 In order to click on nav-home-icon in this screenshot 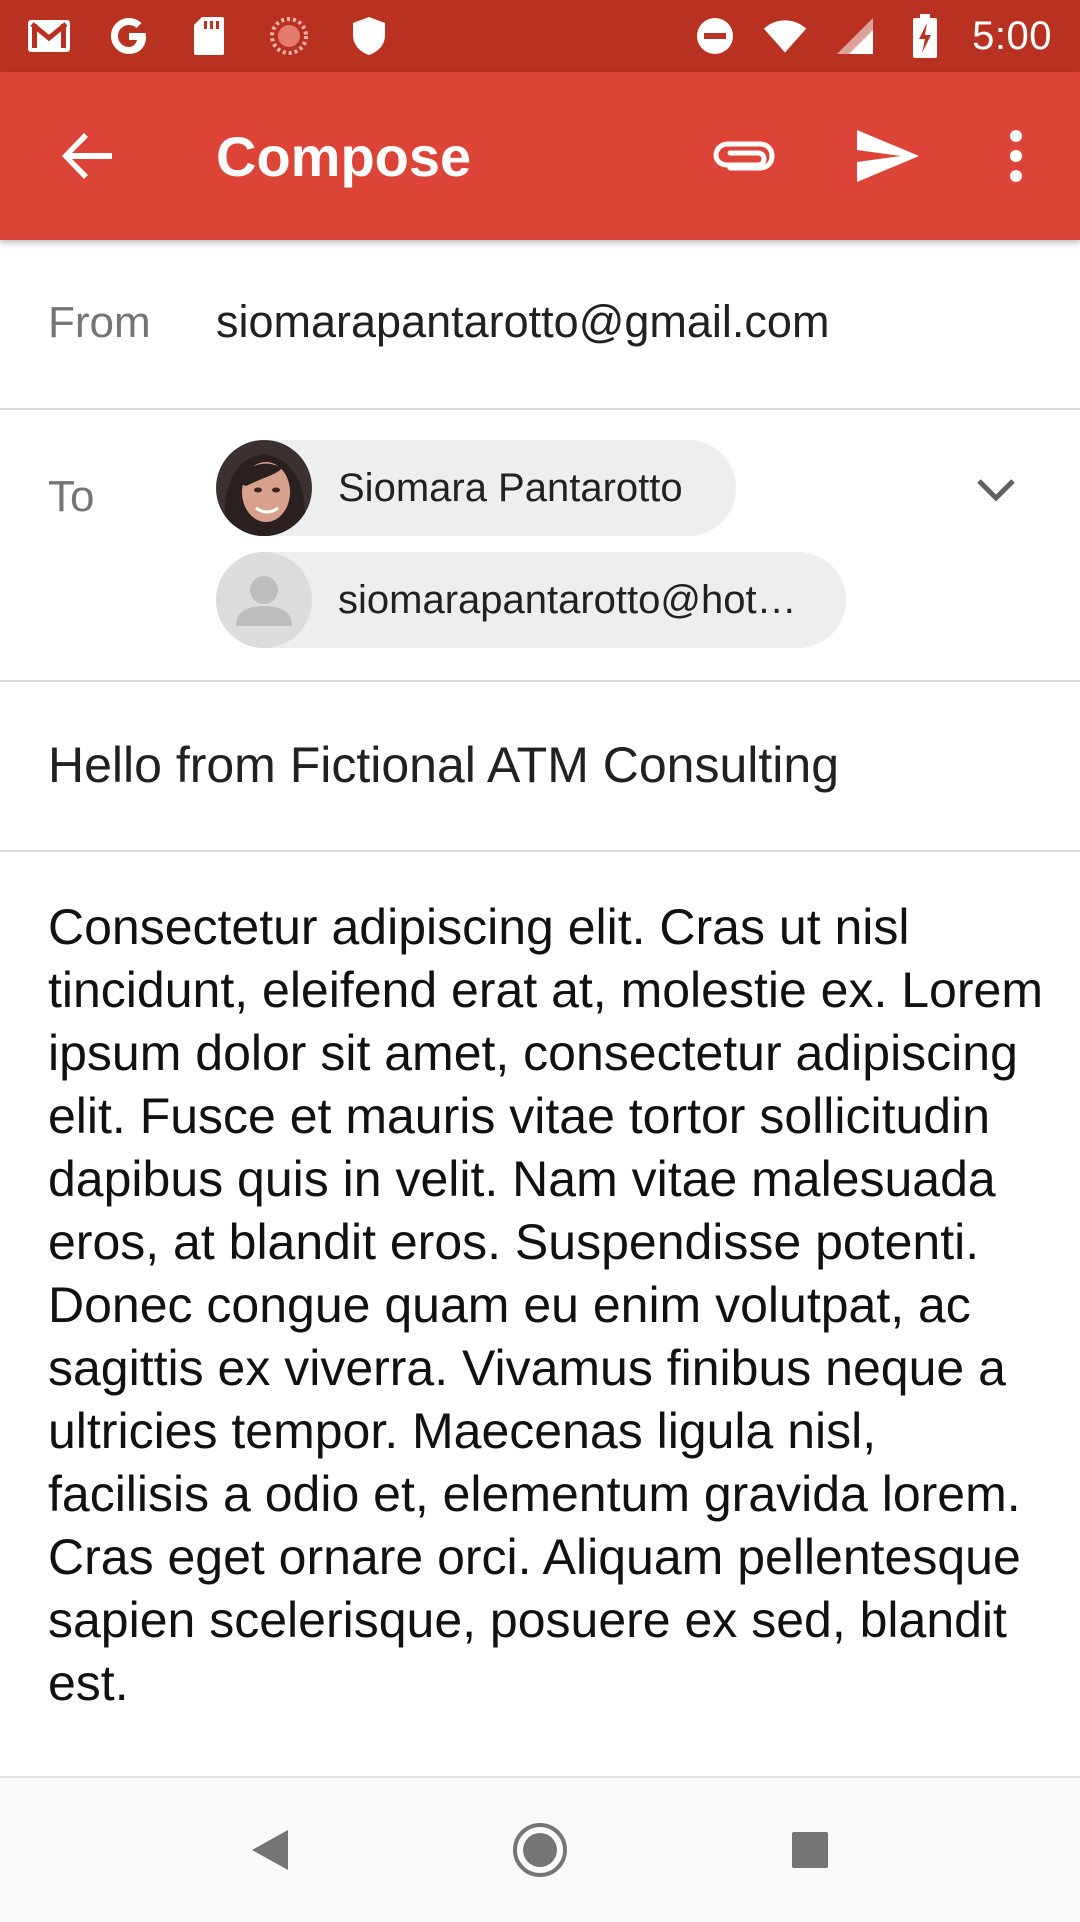, I will do `click(540, 1850)`.